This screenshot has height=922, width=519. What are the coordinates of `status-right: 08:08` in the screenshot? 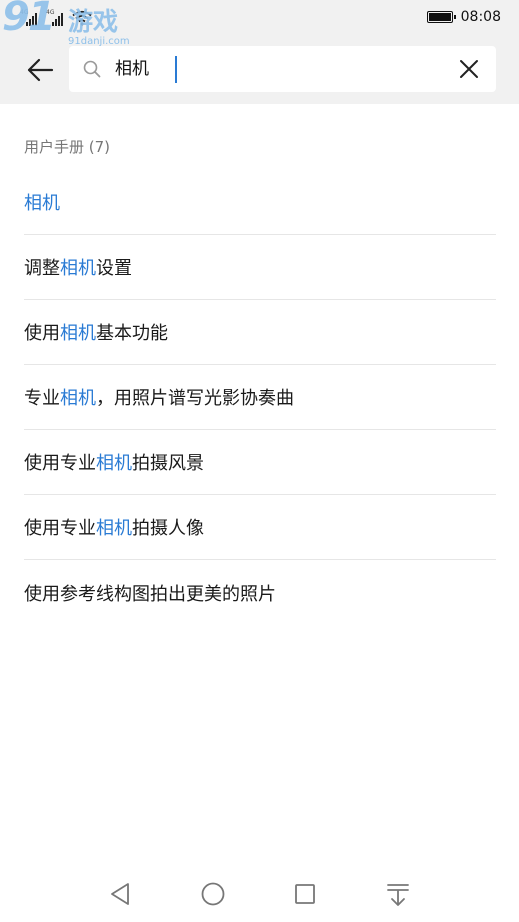 It's located at (463, 17).